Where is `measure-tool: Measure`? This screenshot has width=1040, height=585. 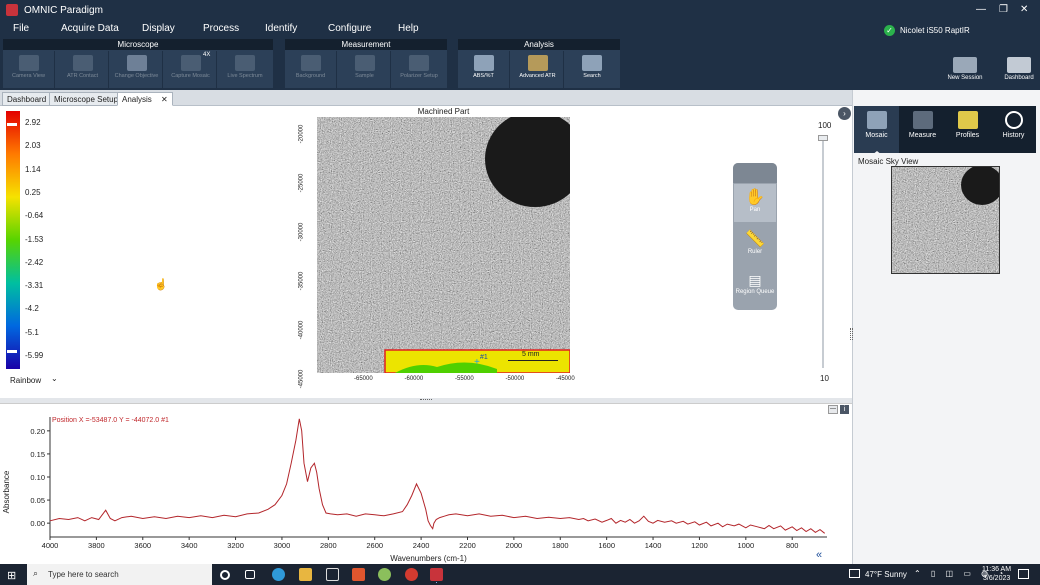
measure-tool: Measure is located at coordinates (922, 129).